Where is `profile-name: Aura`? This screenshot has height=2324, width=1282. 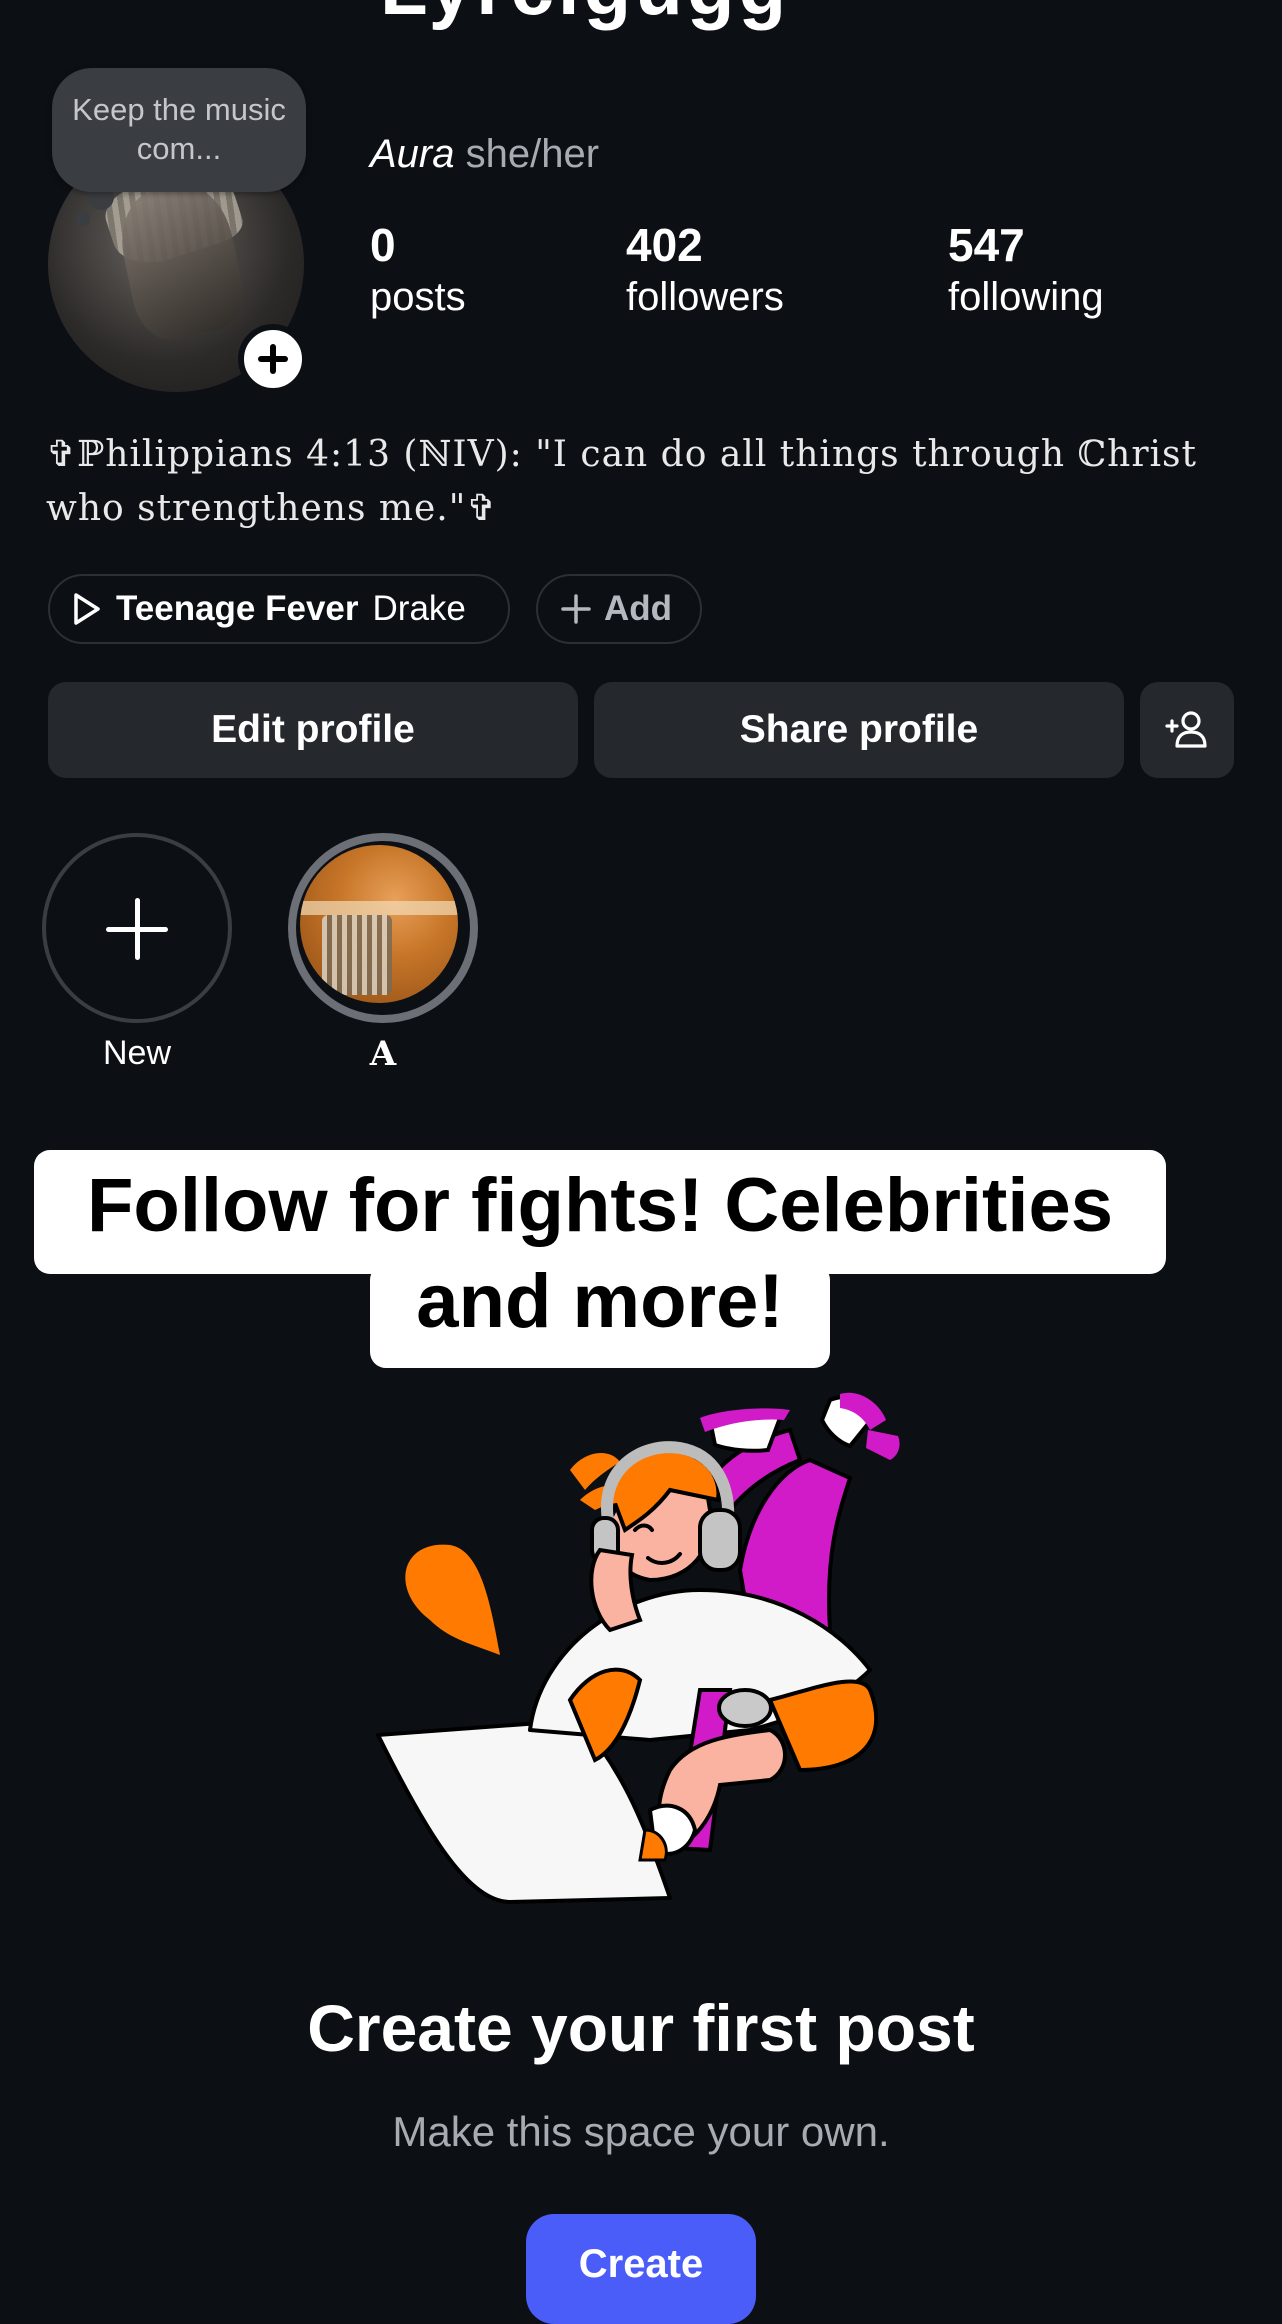
profile-name: Aura is located at coordinates (412, 154).